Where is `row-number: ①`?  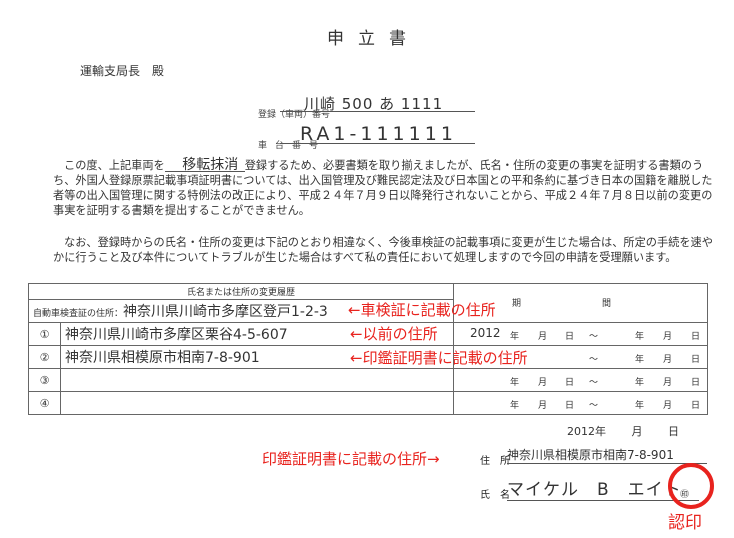 row-number: ① is located at coordinates (44, 334).